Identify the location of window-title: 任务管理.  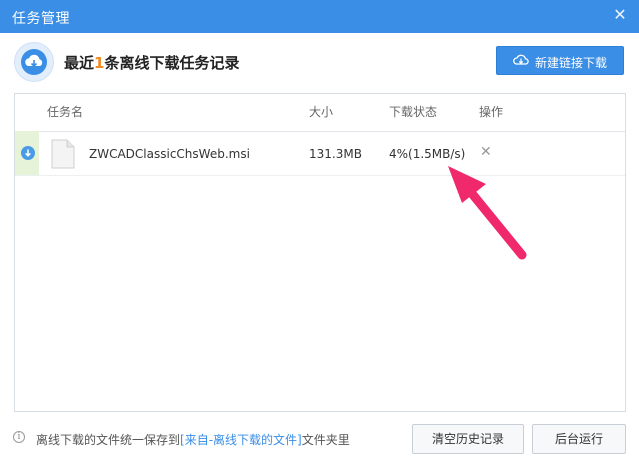
(41, 19).